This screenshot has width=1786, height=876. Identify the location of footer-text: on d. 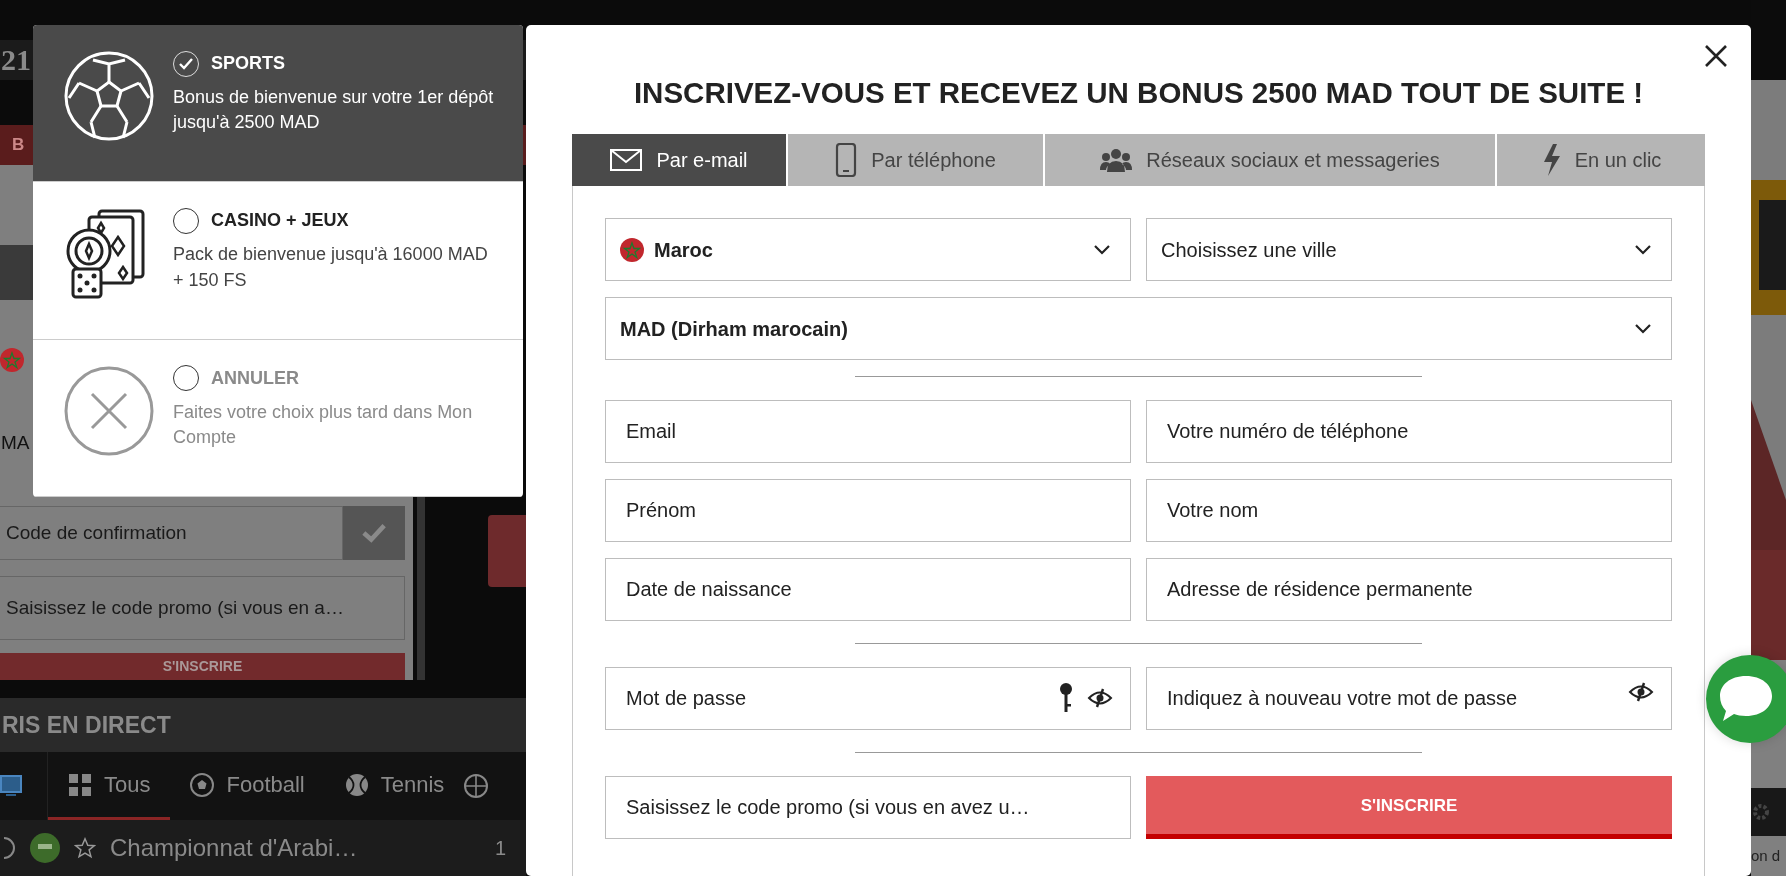
(1766, 855).